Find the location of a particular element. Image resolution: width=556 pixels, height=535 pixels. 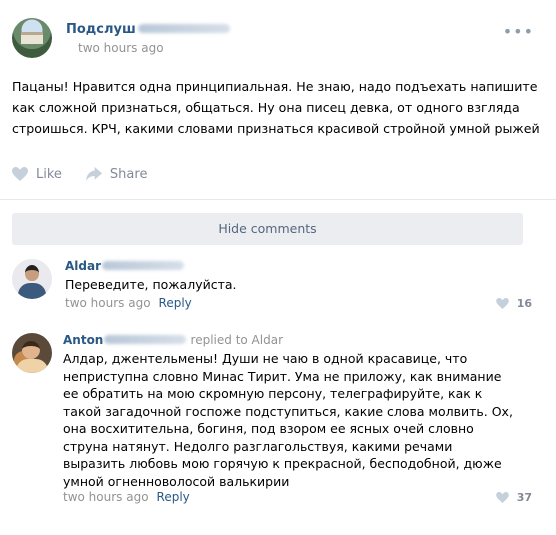

group-name: Подслуш is located at coordinates (148, 29).